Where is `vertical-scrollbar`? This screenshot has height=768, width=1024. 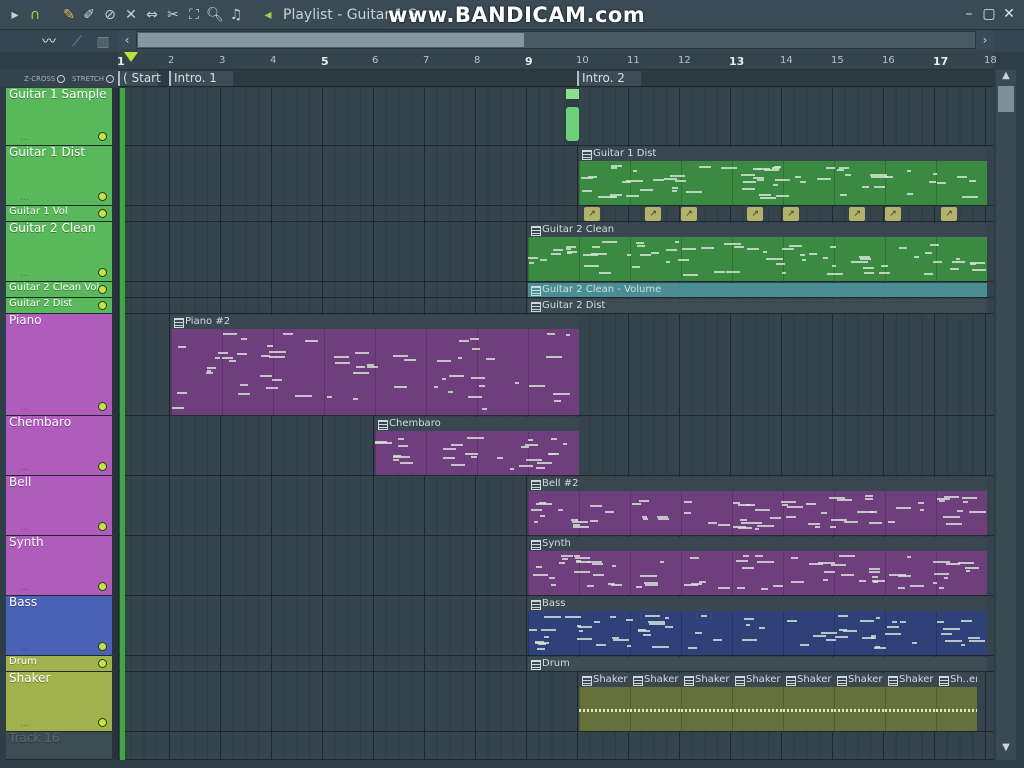 vertical-scrollbar is located at coordinates (1006, 415).